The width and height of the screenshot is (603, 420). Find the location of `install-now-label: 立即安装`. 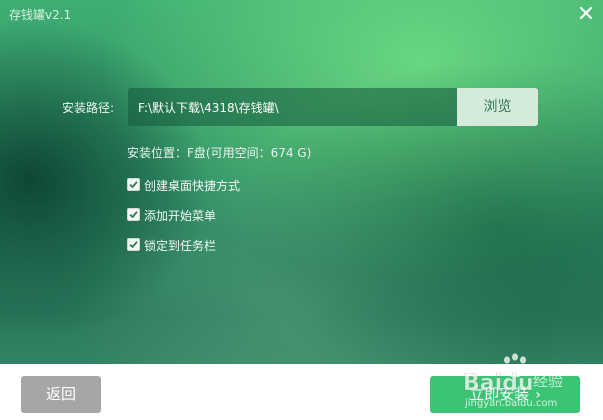

install-now-label: 立即安装 is located at coordinates (499, 394).